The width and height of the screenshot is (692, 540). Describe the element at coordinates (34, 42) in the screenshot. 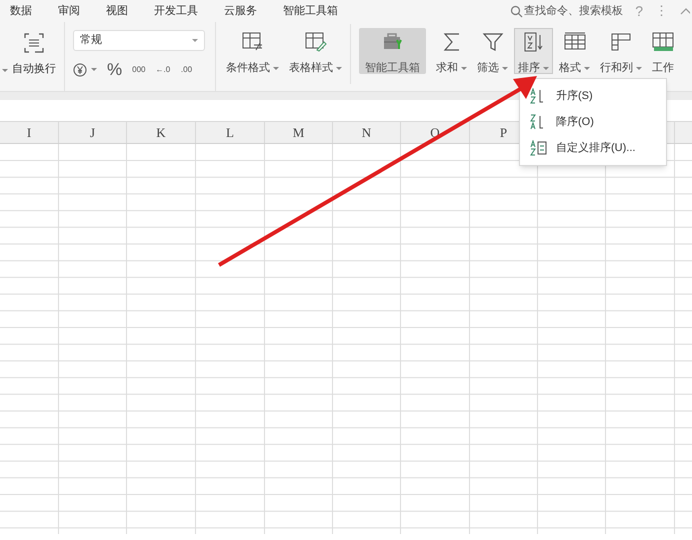

I see `wrap-text-icon` at that location.